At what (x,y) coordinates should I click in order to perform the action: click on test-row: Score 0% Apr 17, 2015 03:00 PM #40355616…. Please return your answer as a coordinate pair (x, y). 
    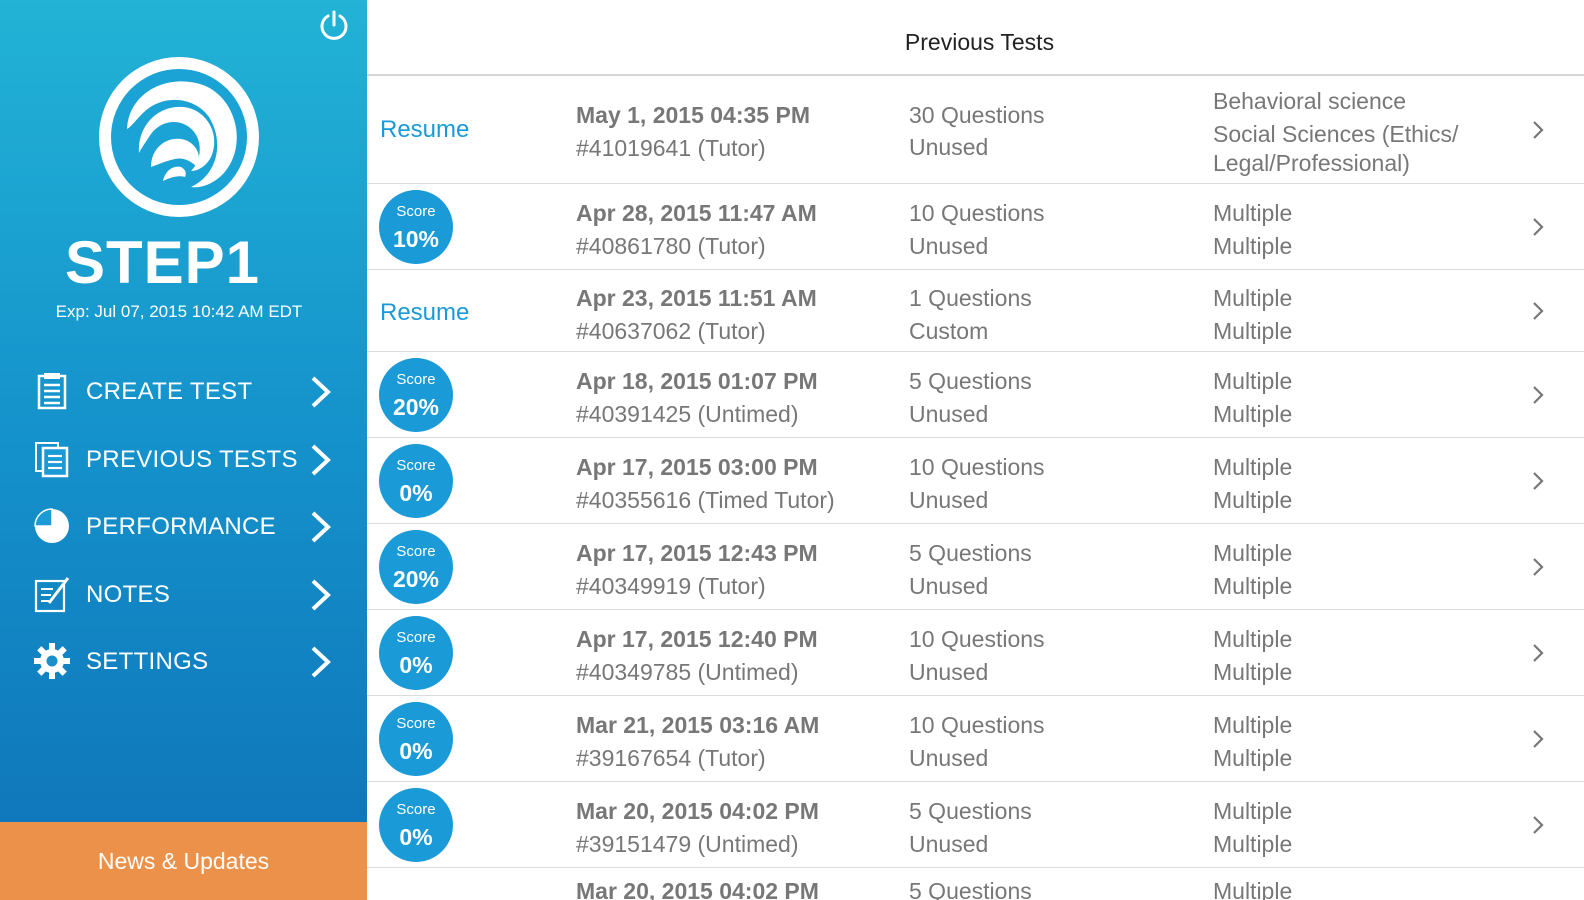
    Looking at the image, I should click on (975, 481).